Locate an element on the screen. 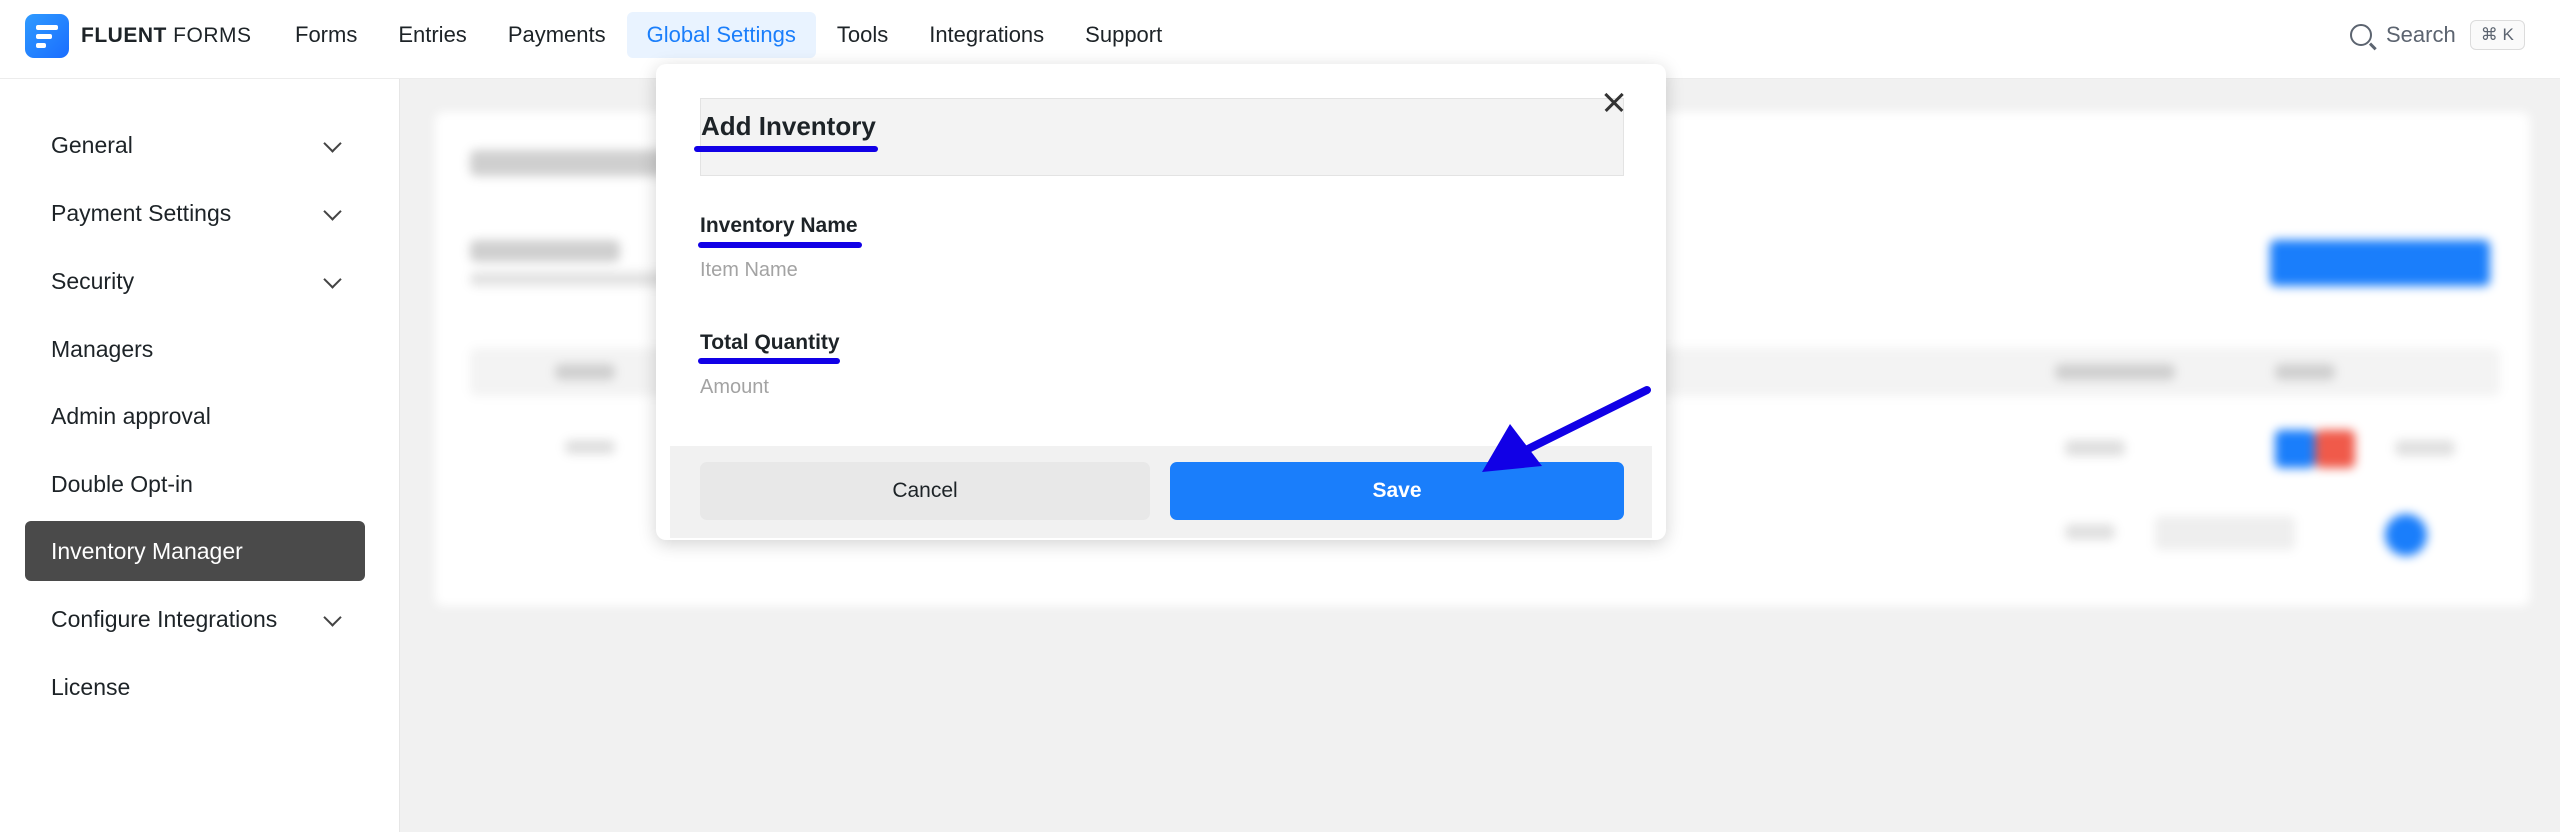 This screenshot has height=832, width=2560. sidebar-item-label: General is located at coordinates (92, 144).